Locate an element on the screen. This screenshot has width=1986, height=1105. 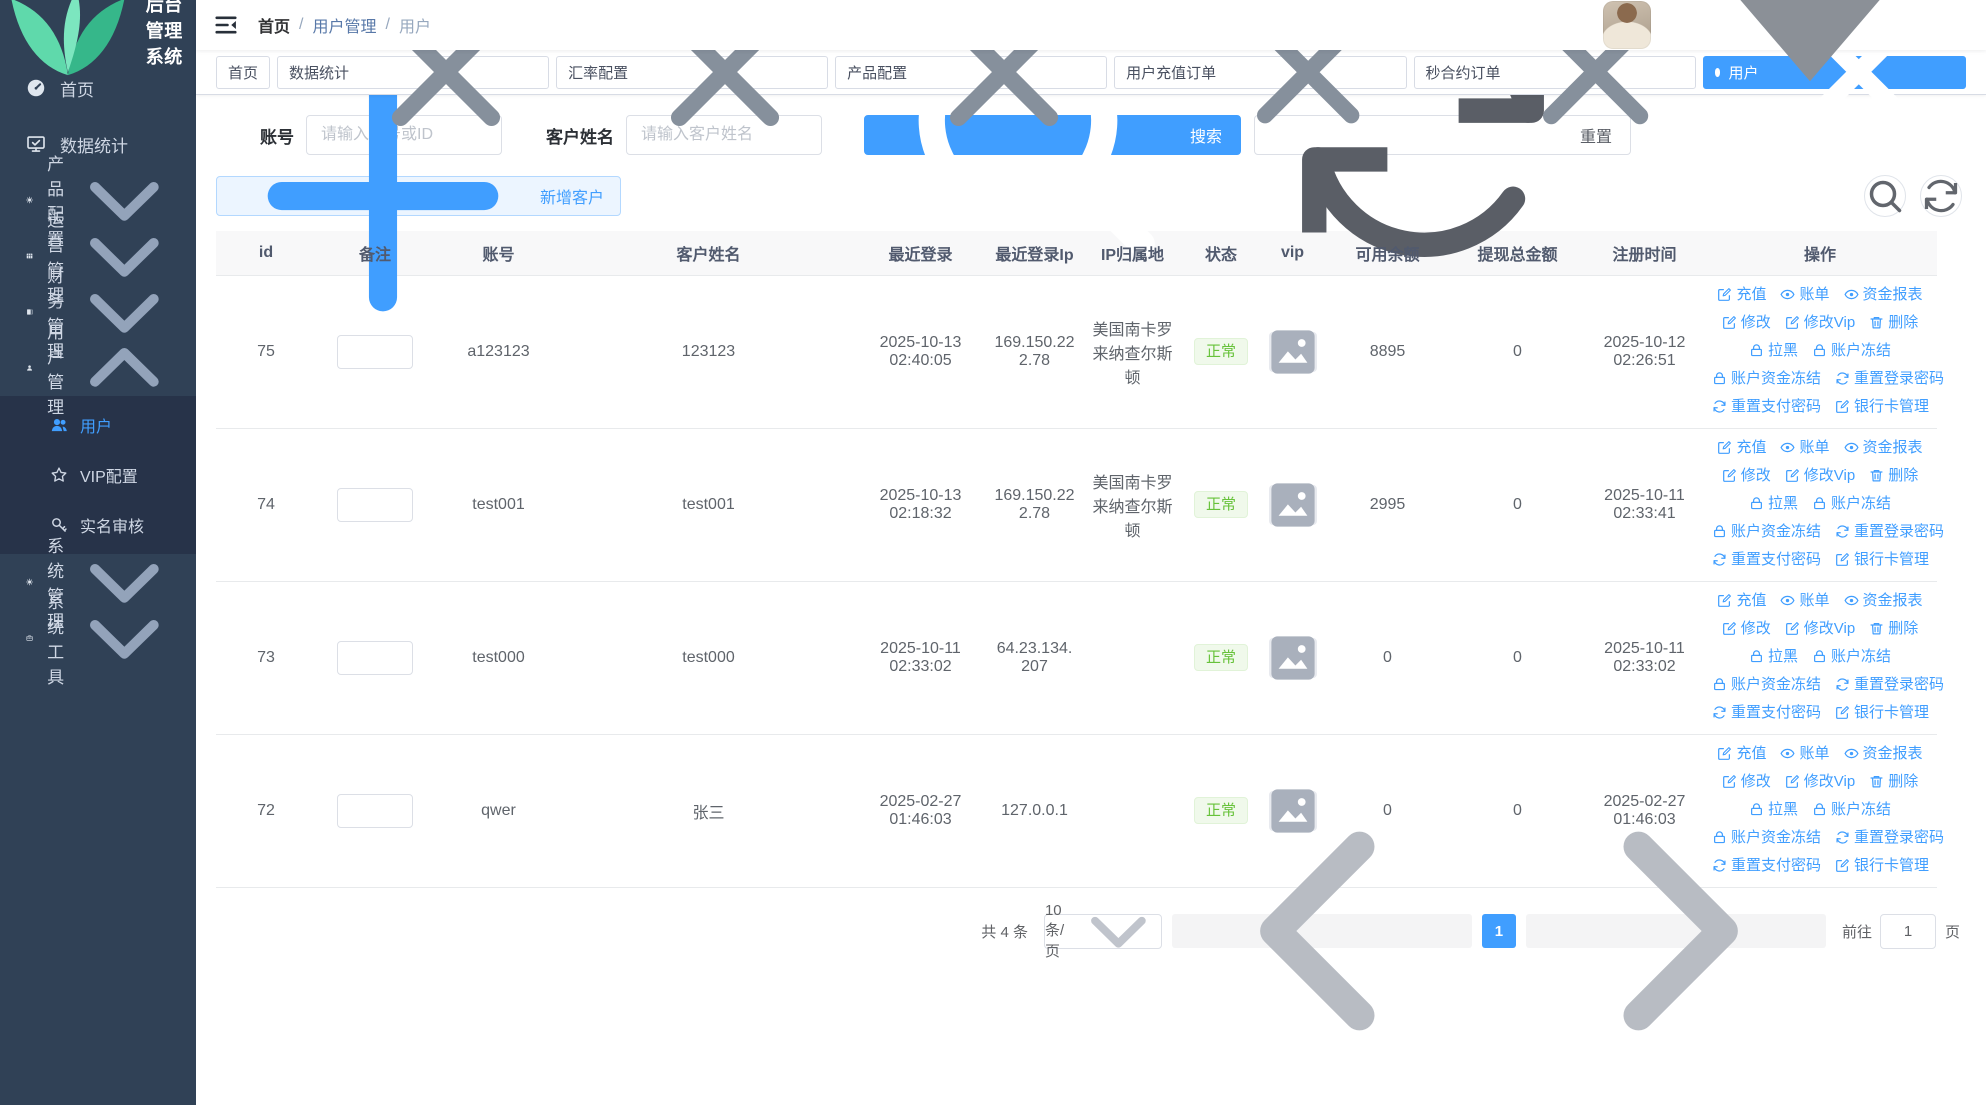
cell-account: test001 is located at coordinates (498, 505).